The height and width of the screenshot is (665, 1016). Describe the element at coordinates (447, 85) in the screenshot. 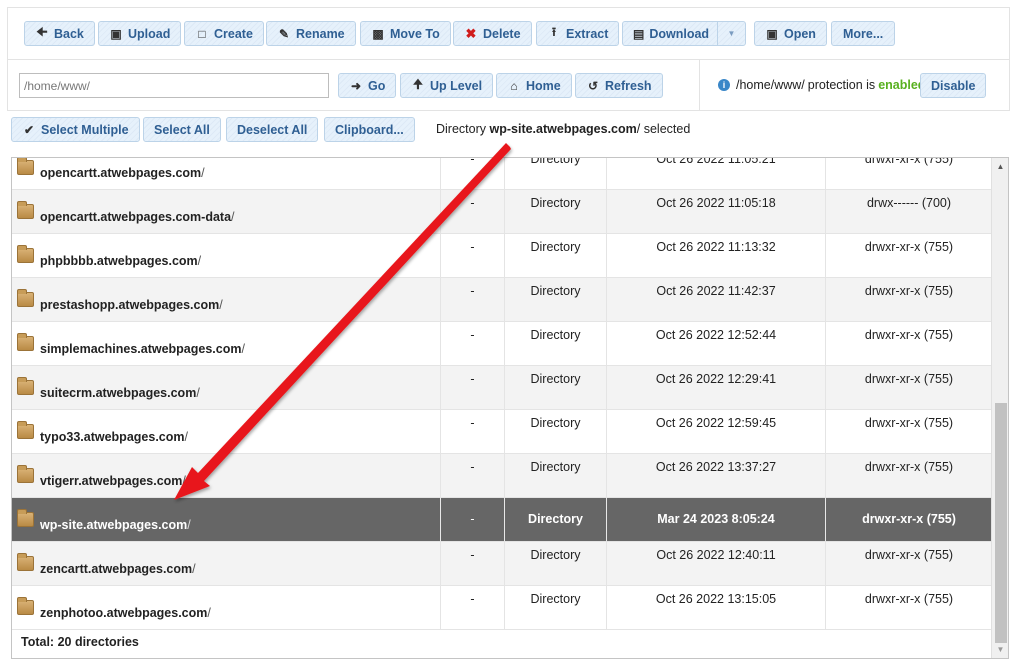

I see `up-level-button: 🠉 Up Level` at that location.